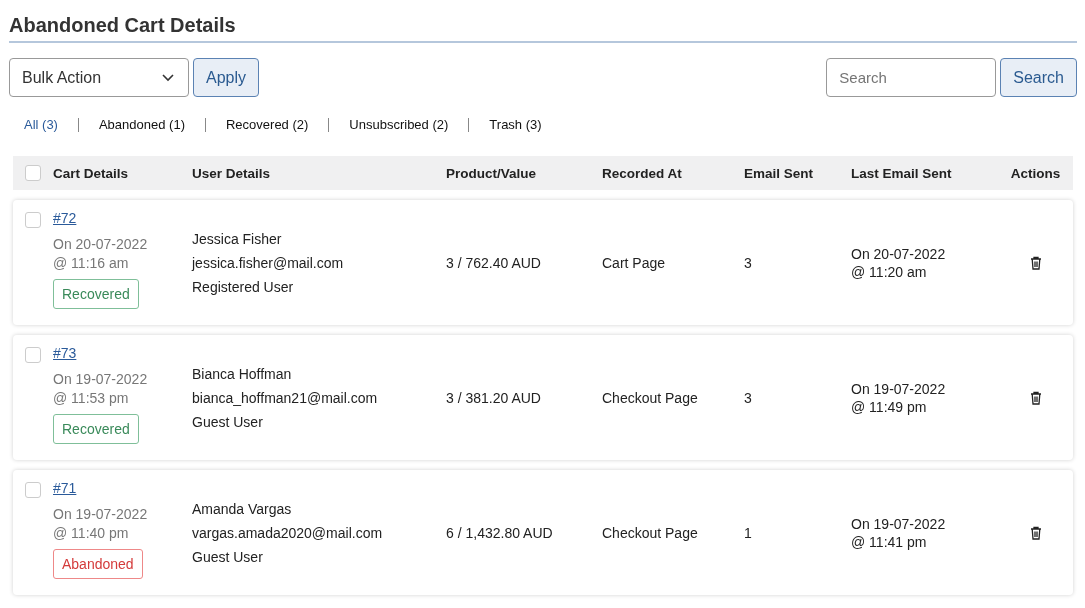 Image resolution: width=1085 pixels, height=608 pixels. What do you see at coordinates (889, 541) in the screenshot?
I see `last-email-time: @ 11:41 pm` at bounding box center [889, 541].